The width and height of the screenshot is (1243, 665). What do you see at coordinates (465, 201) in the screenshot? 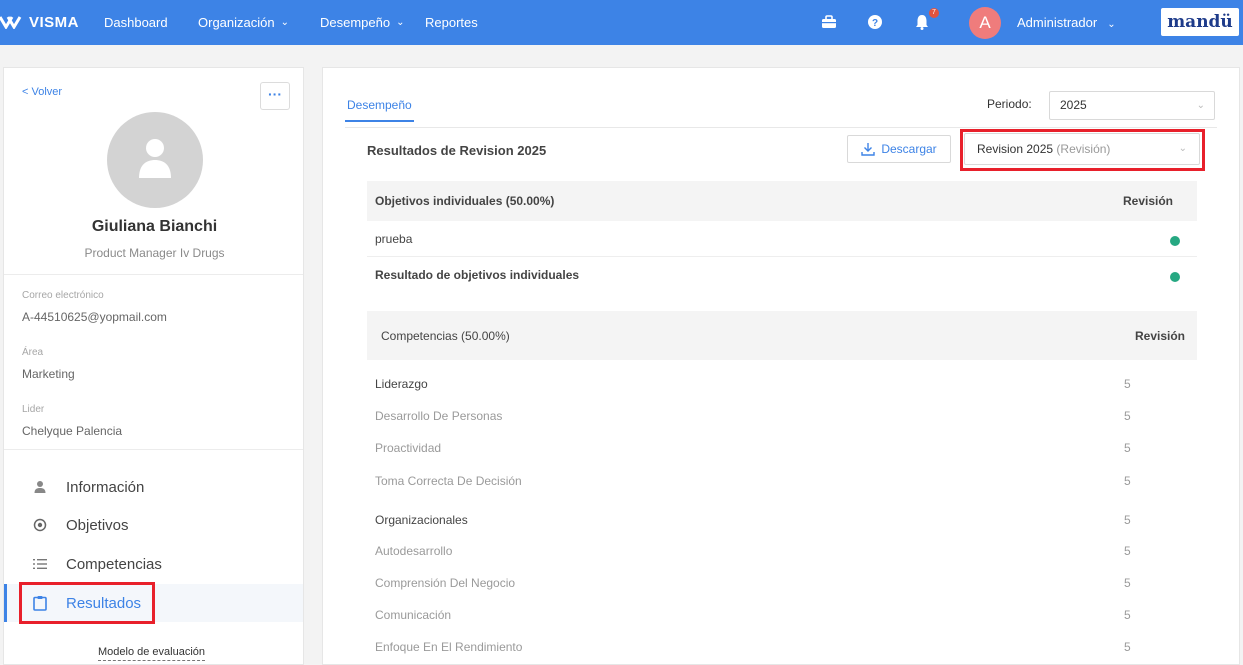
I see `objetivos-header-label: Objetivos individuales (50.00%)` at bounding box center [465, 201].